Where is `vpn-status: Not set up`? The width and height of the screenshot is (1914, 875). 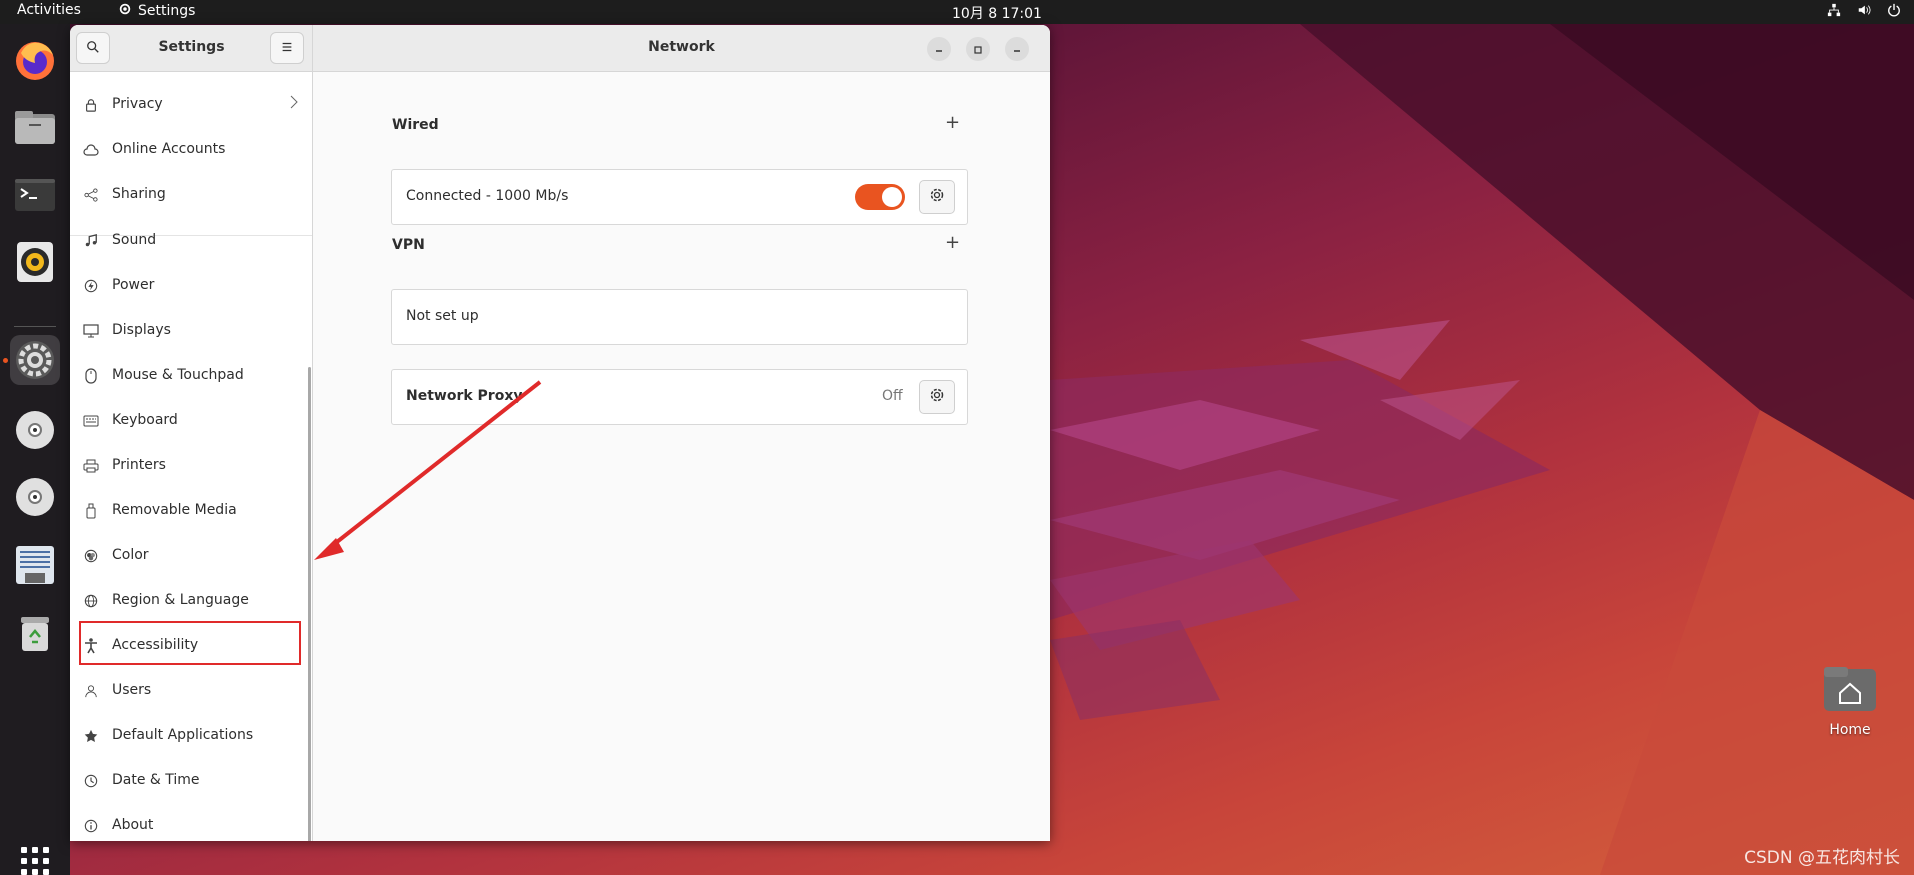 vpn-status: Not set up is located at coordinates (442, 316).